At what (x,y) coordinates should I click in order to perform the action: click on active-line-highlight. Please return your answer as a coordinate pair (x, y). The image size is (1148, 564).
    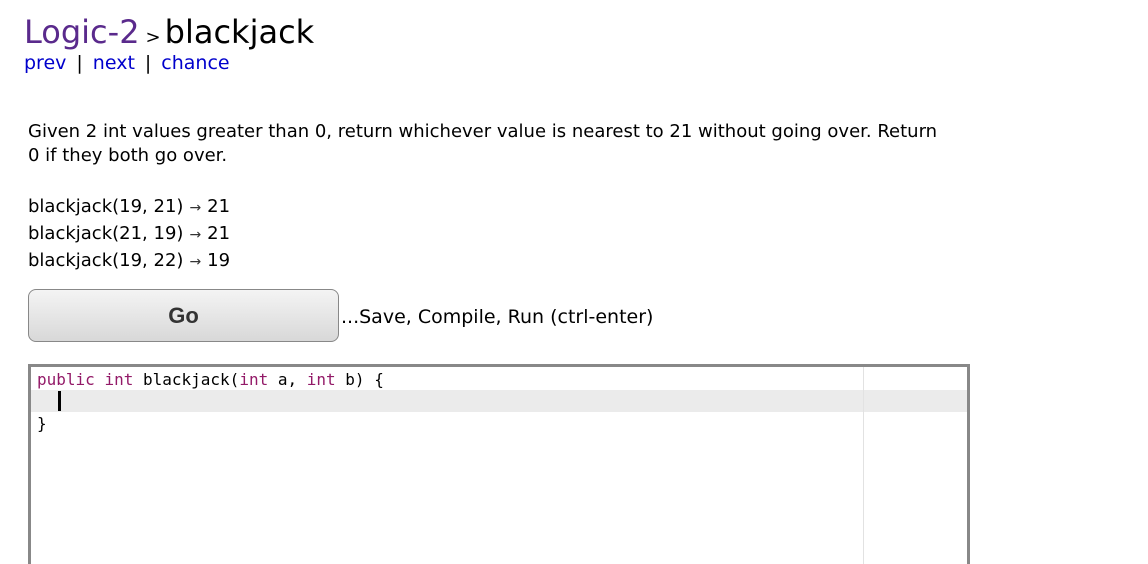
    Looking at the image, I should click on (499, 401).